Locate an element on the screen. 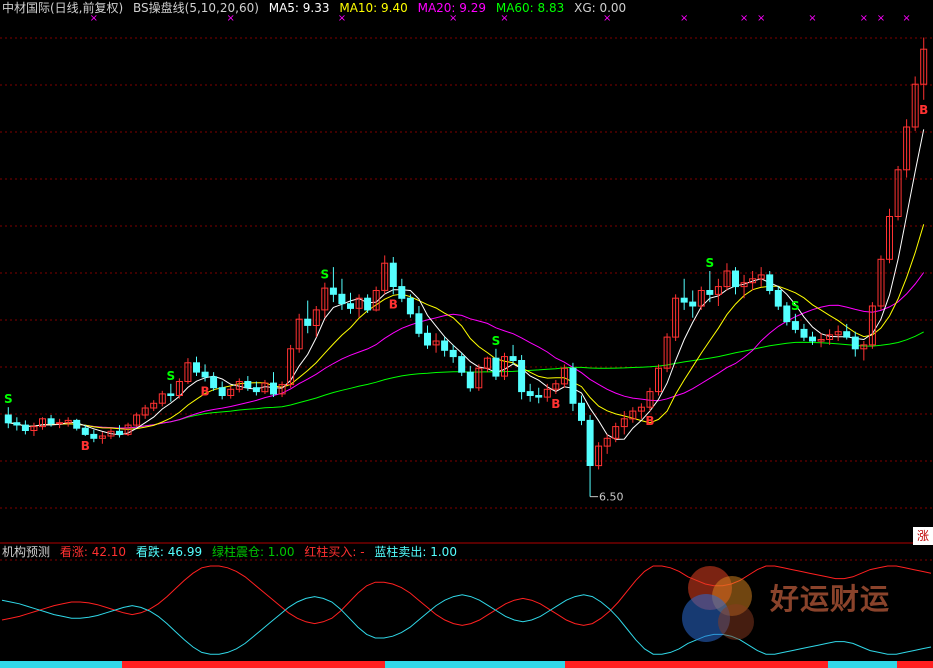  red-bar-label: 红柱买入: - is located at coordinates (334, 552).